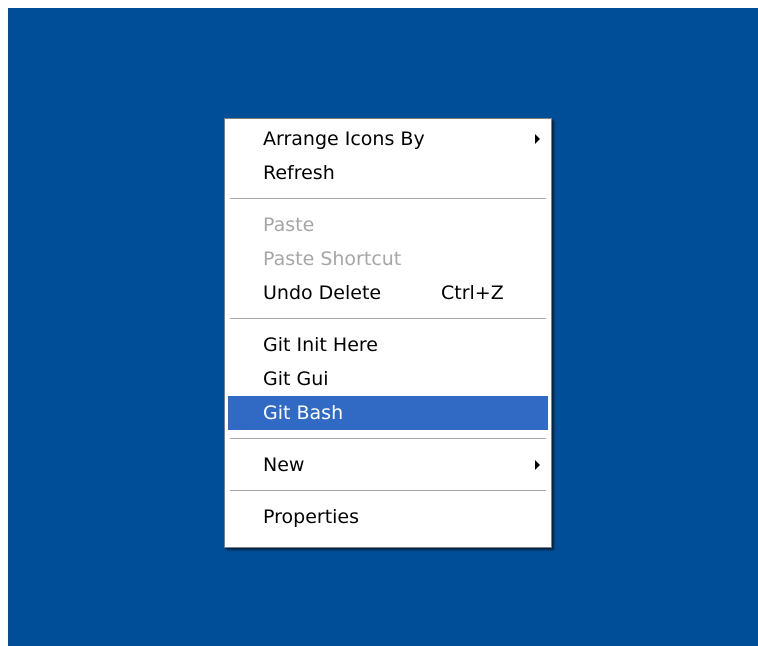 The height and width of the screenshot is (646, 758). What do you see at coordinates (388, 413) in the screenshot?
I see `menu-item-git-bash: Git Bash` at bounding box center [388, 413].